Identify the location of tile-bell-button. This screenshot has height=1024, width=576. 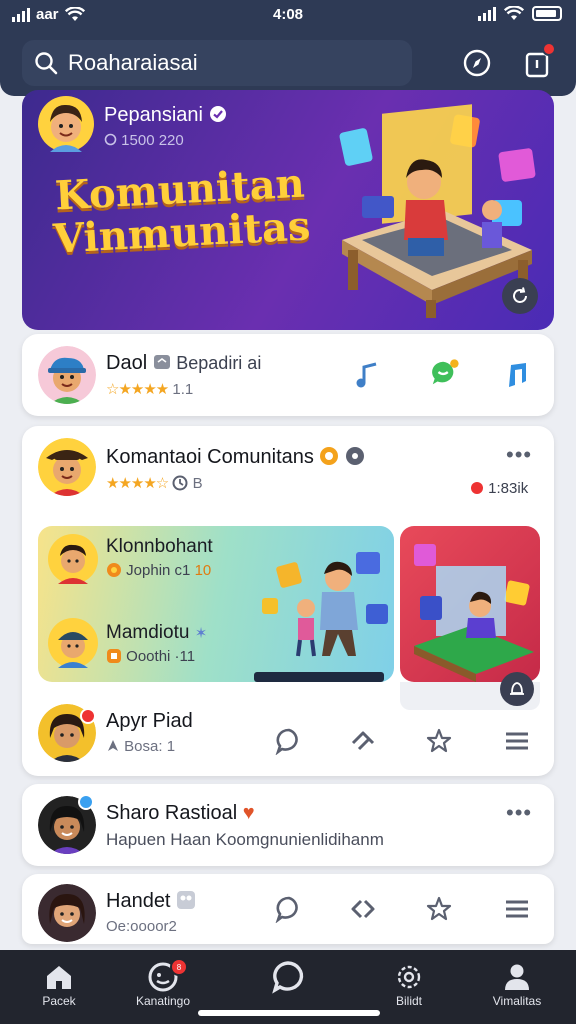
(517, 689).